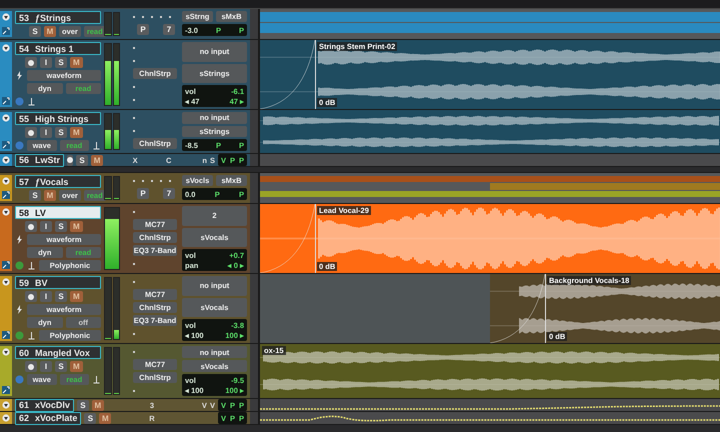 The width and height of the screenshot is (720, 432). I want to click on audio-clip, so click(490, 131).